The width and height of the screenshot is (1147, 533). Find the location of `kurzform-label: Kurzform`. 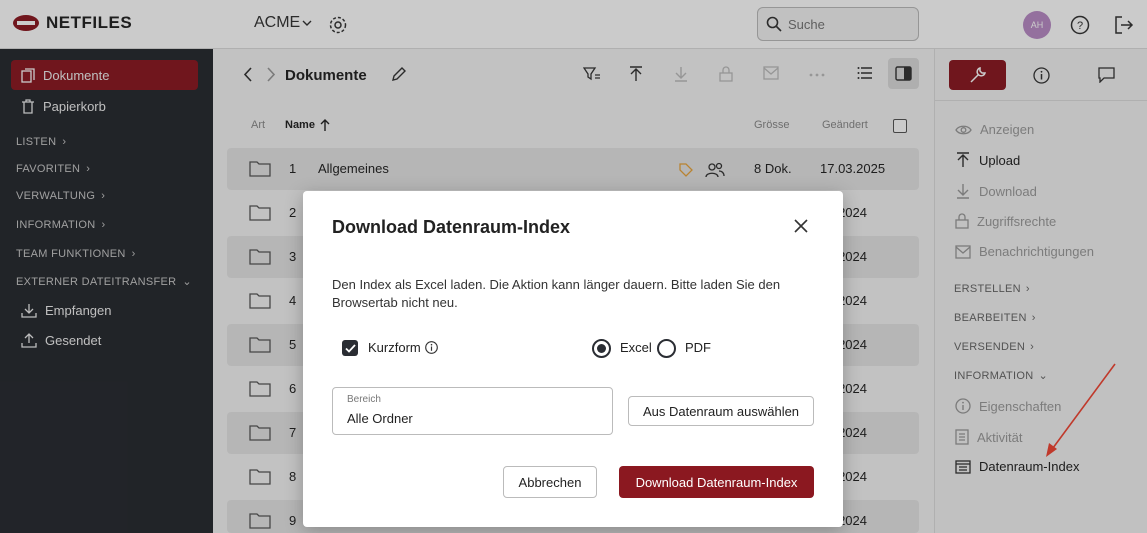

kurzform-label: Kurzform is located at coordinates (403, 347).